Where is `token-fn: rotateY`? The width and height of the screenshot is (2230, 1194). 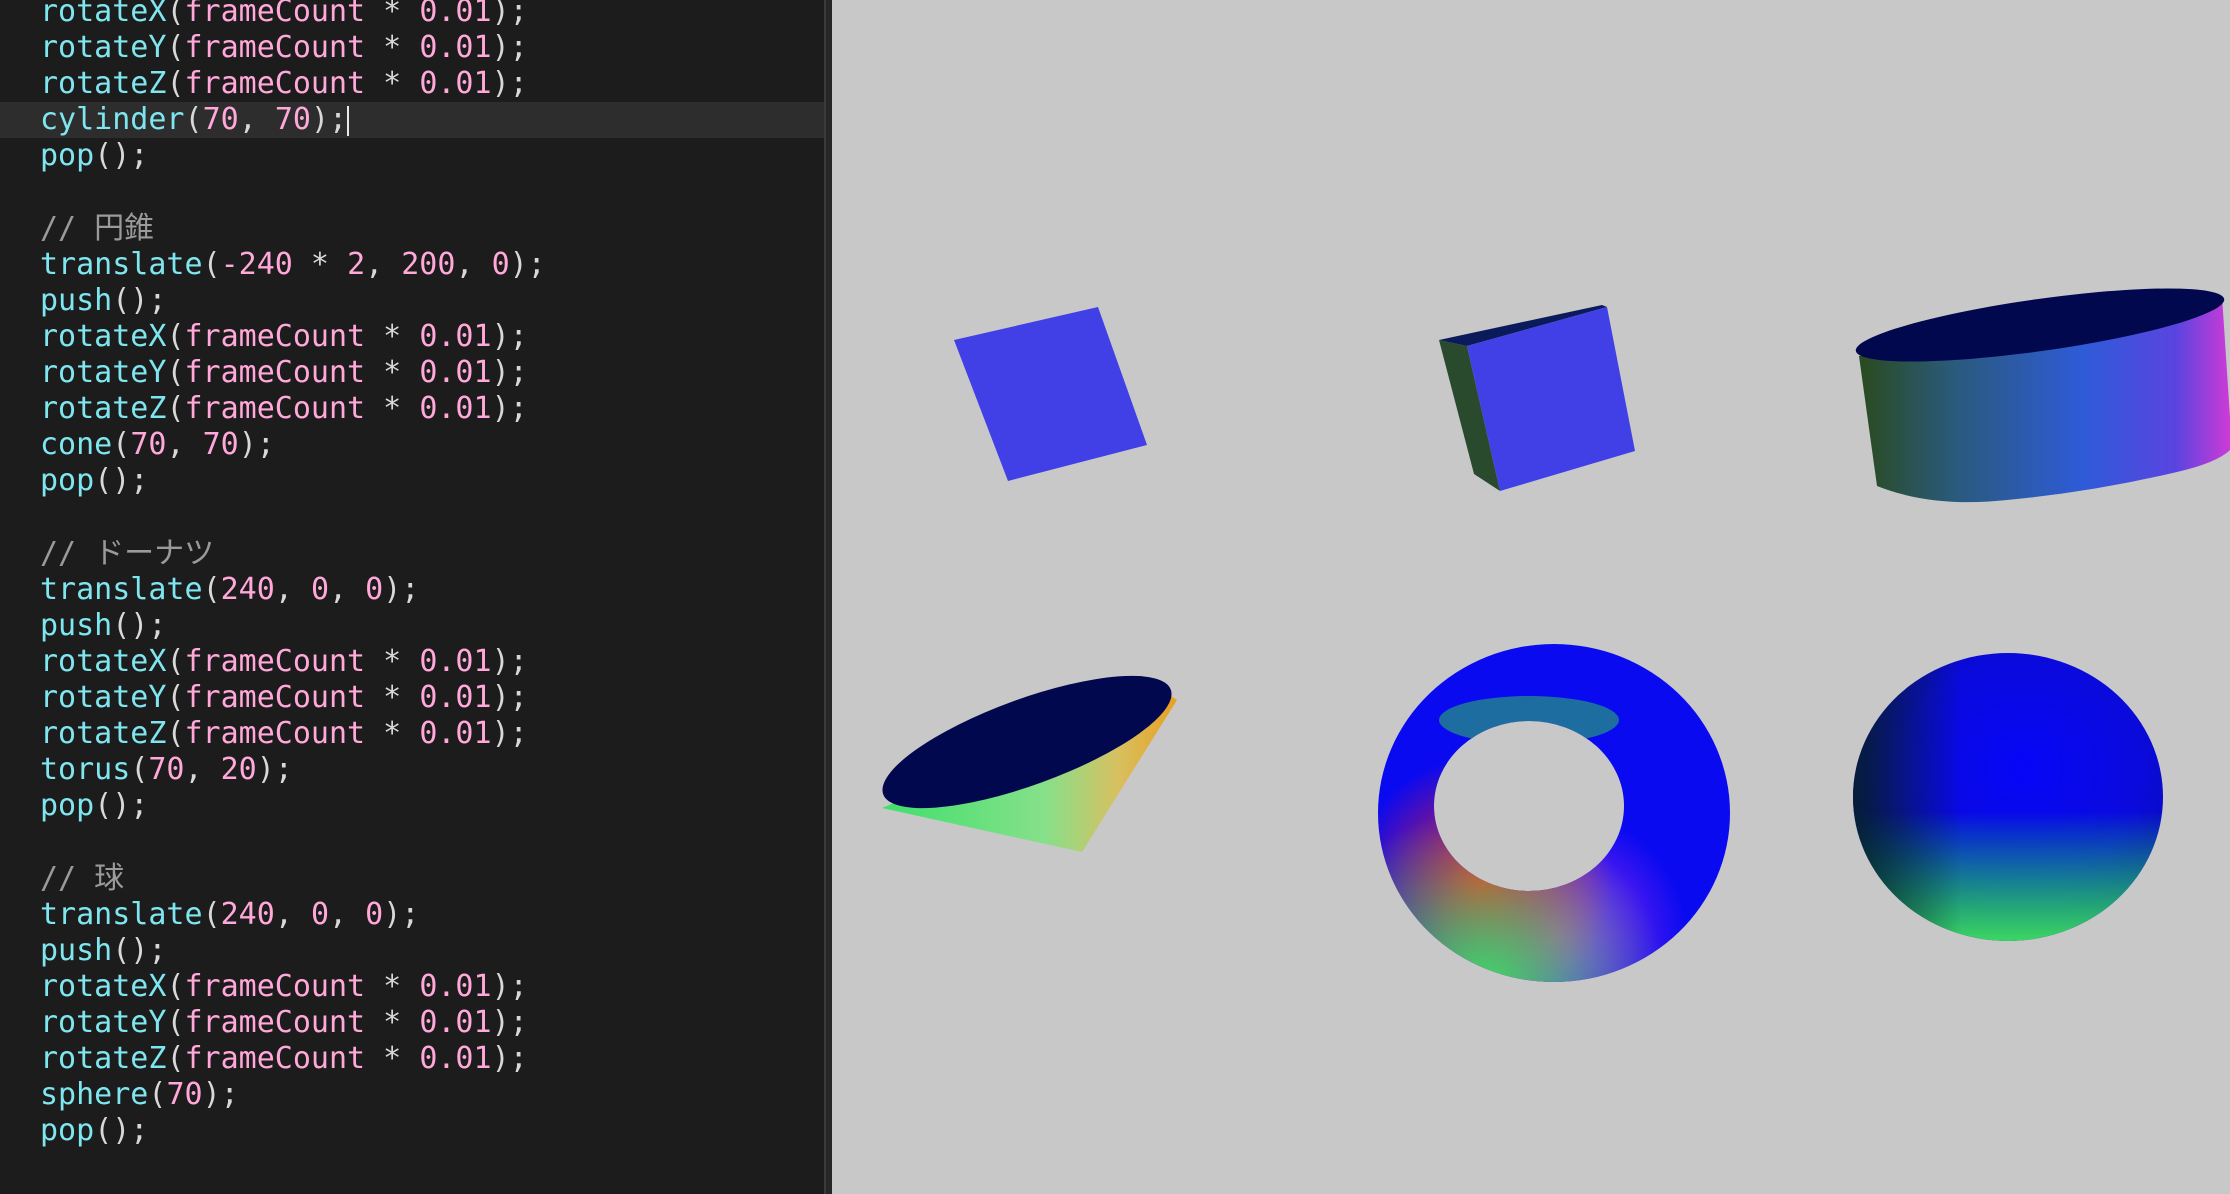
token-fn: rotateY is located at coordinates (103, 47).